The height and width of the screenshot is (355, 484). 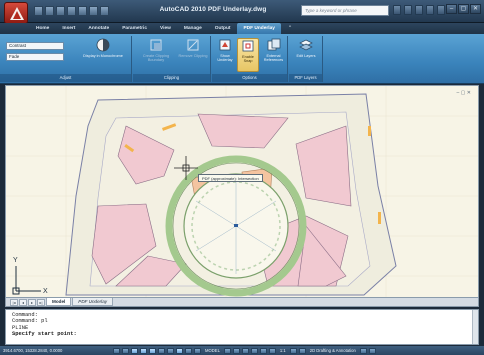 I want to click on workspace-switch-label: 2D Drafting & Annotation, so click(x=333, y=350).